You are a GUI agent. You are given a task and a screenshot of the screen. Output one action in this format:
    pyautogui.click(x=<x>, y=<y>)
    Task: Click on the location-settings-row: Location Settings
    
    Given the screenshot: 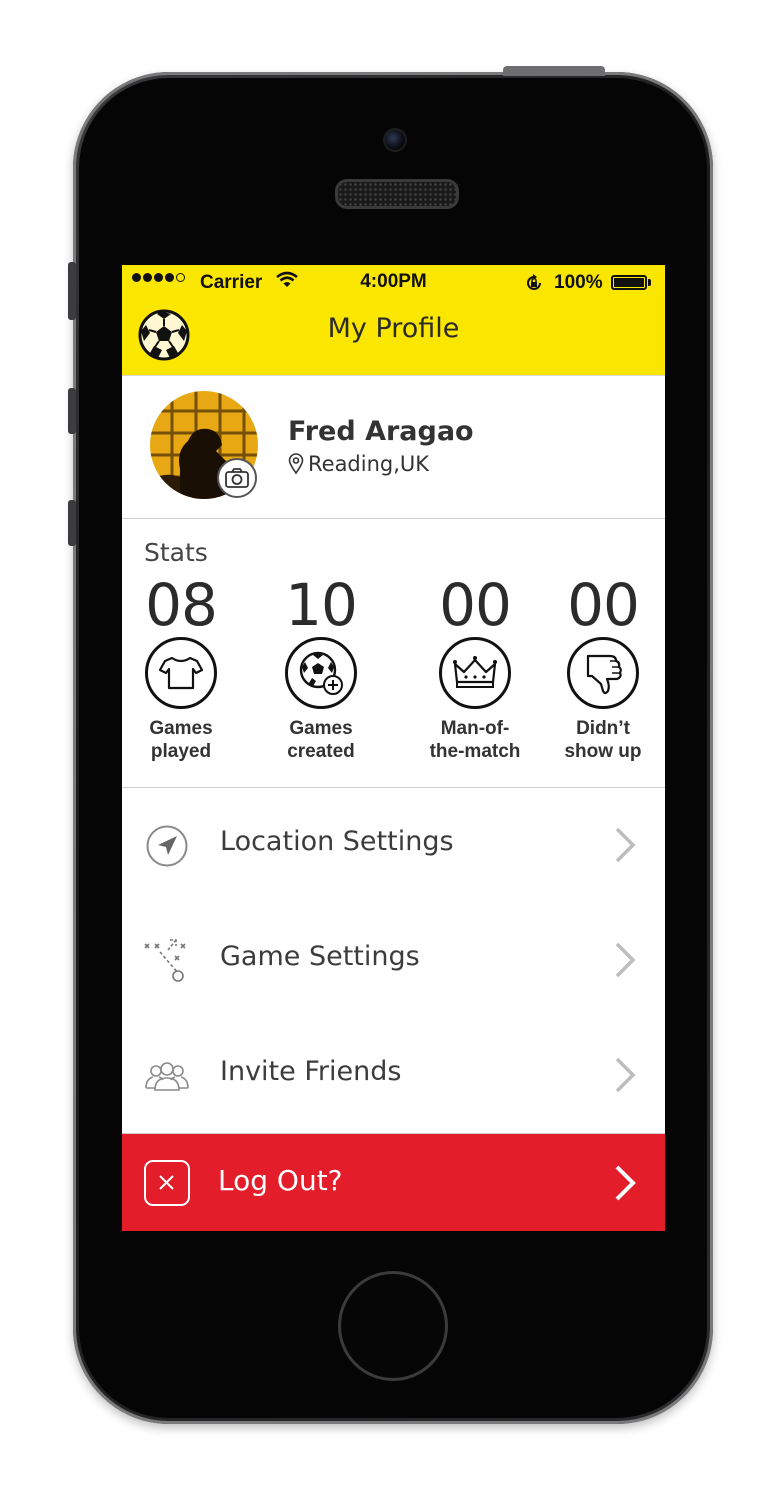 What is the action you would take?
    pyautogui.click(x=393, y=846)
    